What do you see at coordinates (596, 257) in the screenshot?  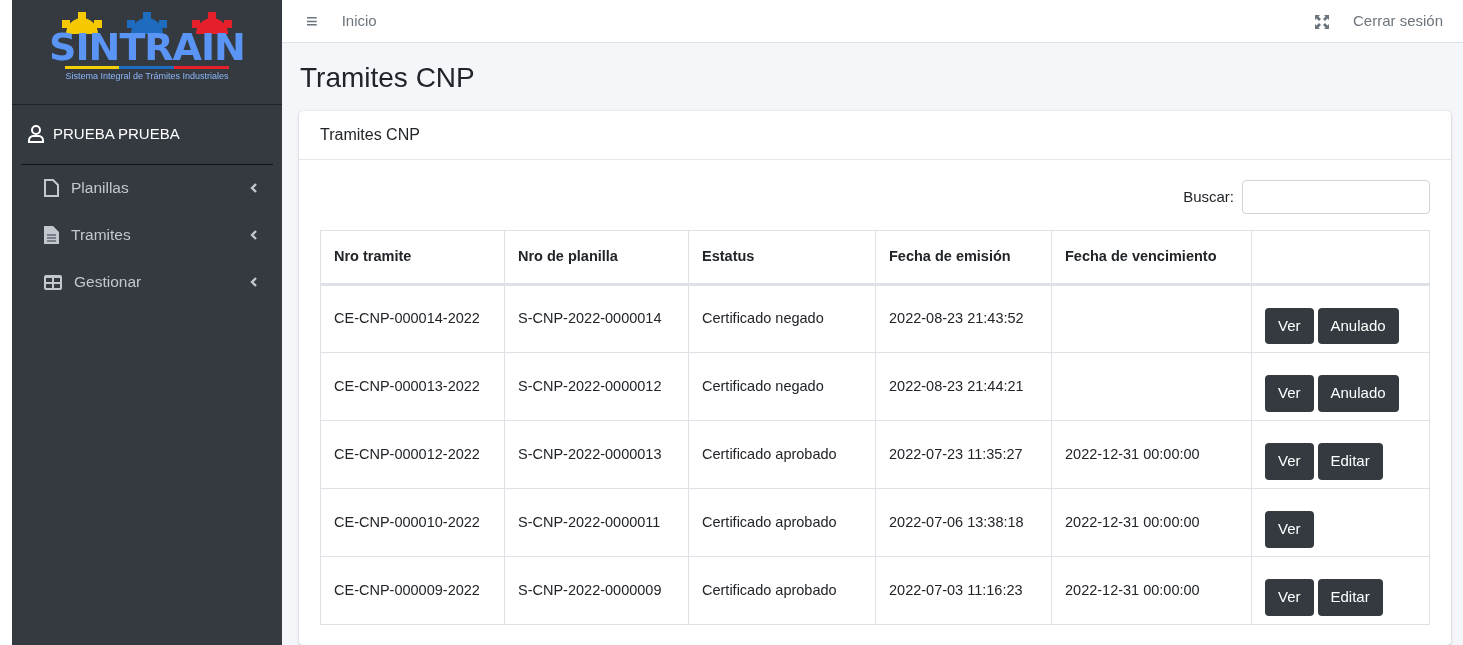 I see `column-header: Nro de planilla` at bounding box center [596, 257].